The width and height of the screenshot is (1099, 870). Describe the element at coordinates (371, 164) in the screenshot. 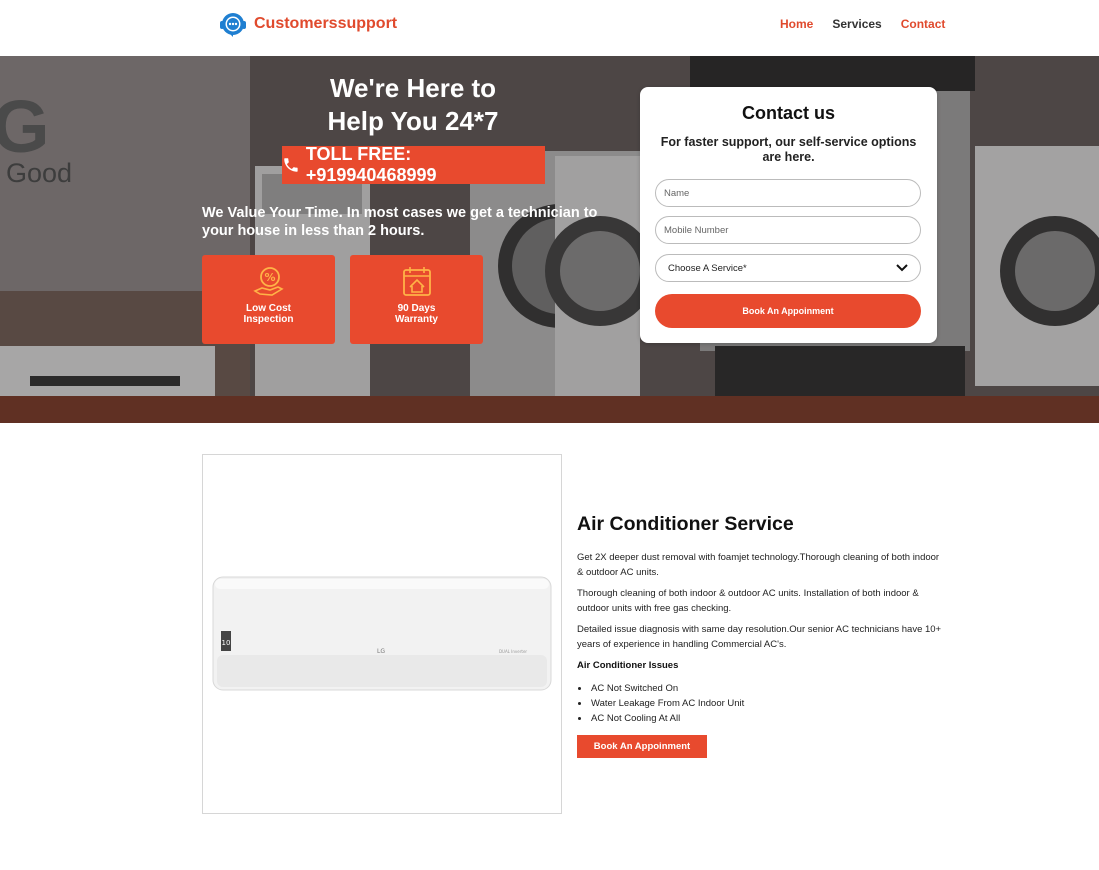

I see `toll-free-text: TOLL FREE: +919940468999` at that location.